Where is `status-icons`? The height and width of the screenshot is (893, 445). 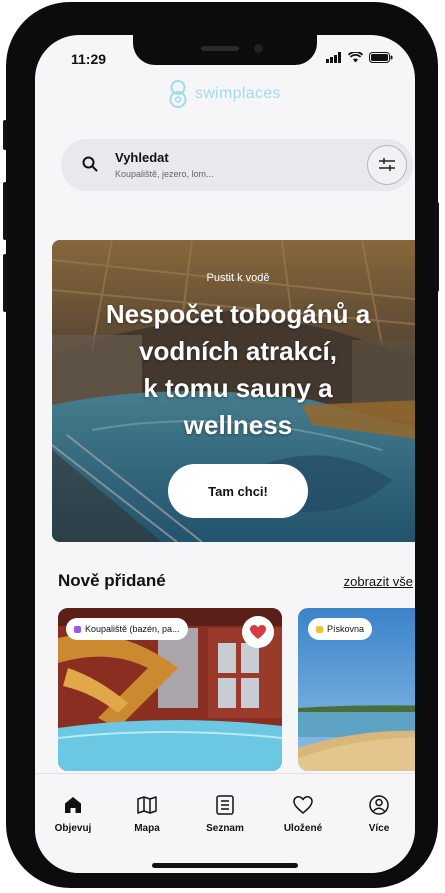 status-icons is located at coordinates (359, 57).